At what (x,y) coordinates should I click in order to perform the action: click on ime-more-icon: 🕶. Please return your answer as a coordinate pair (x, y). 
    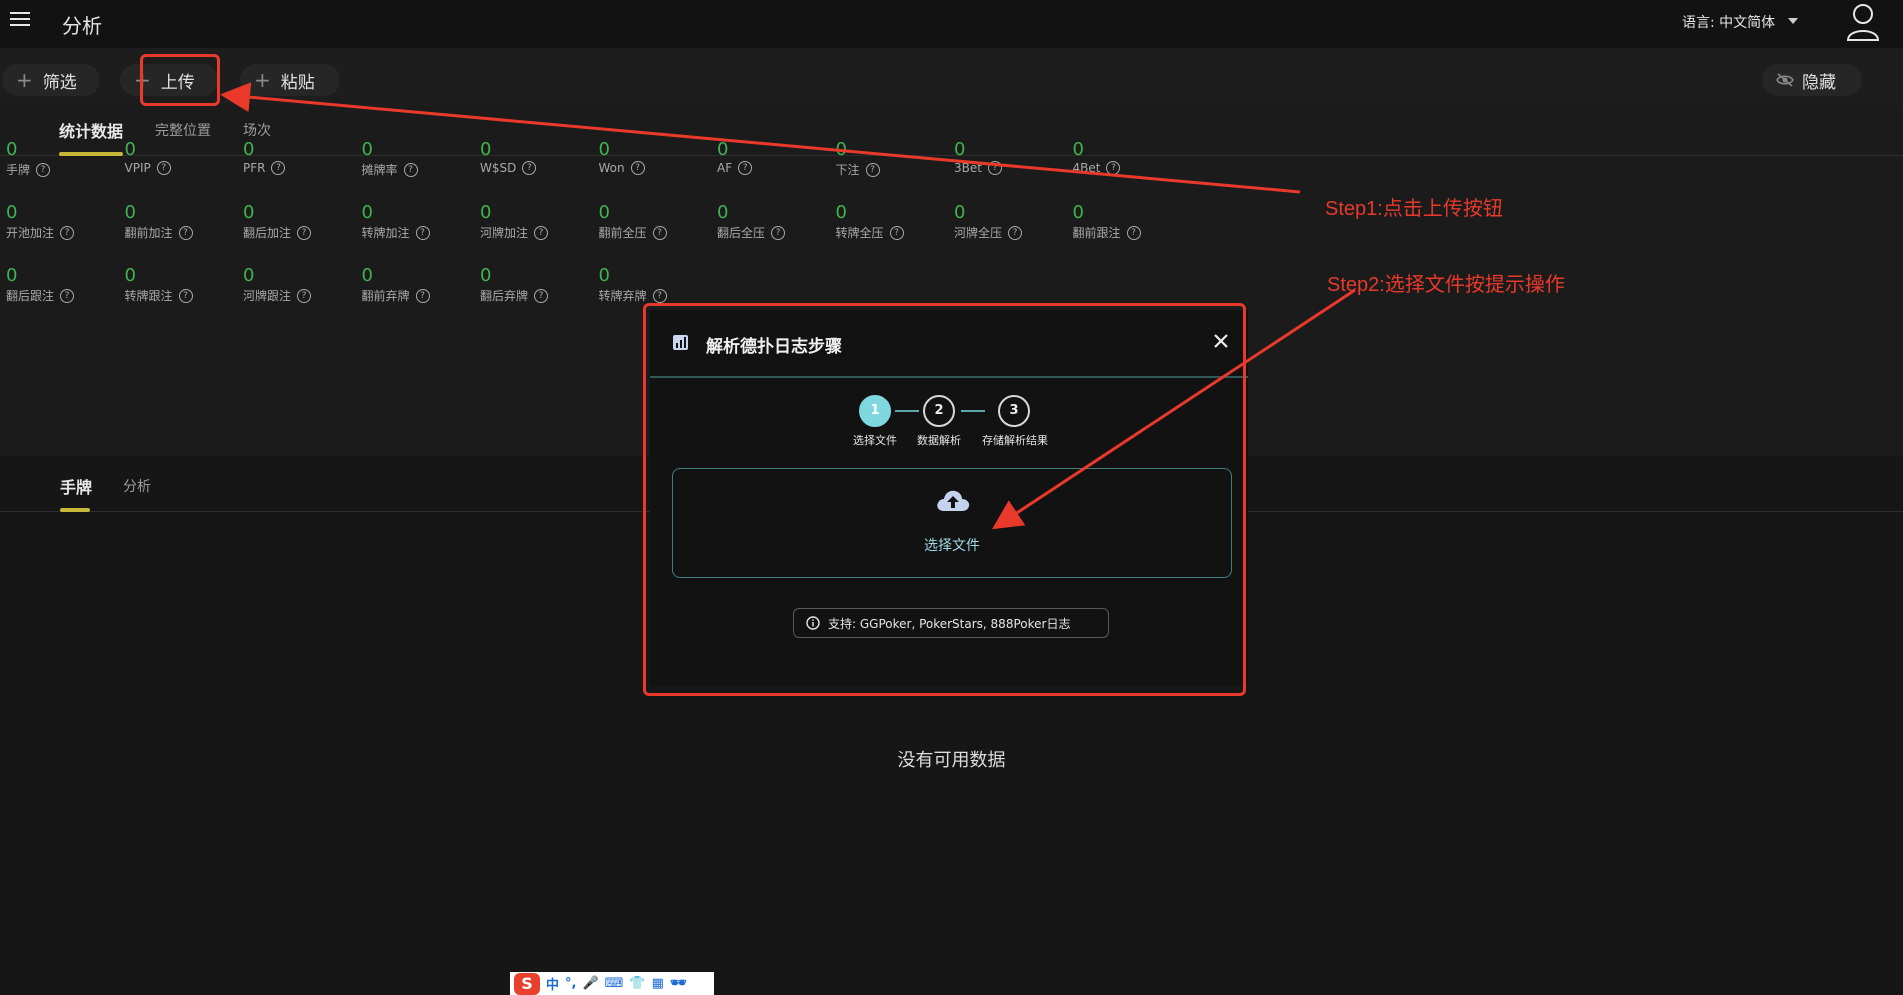
    Looking at the image, I should click on (678, 983).